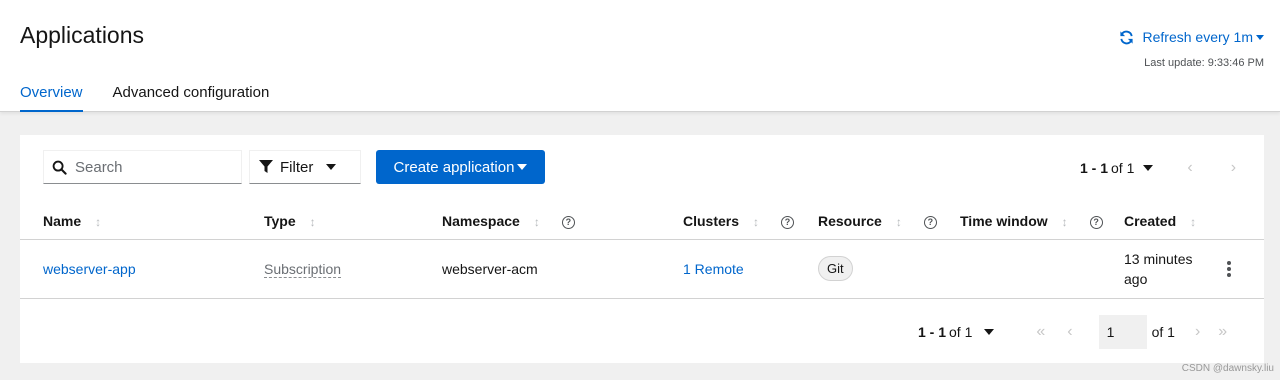  I want to click on refresh-icon, so click(1126, 37).